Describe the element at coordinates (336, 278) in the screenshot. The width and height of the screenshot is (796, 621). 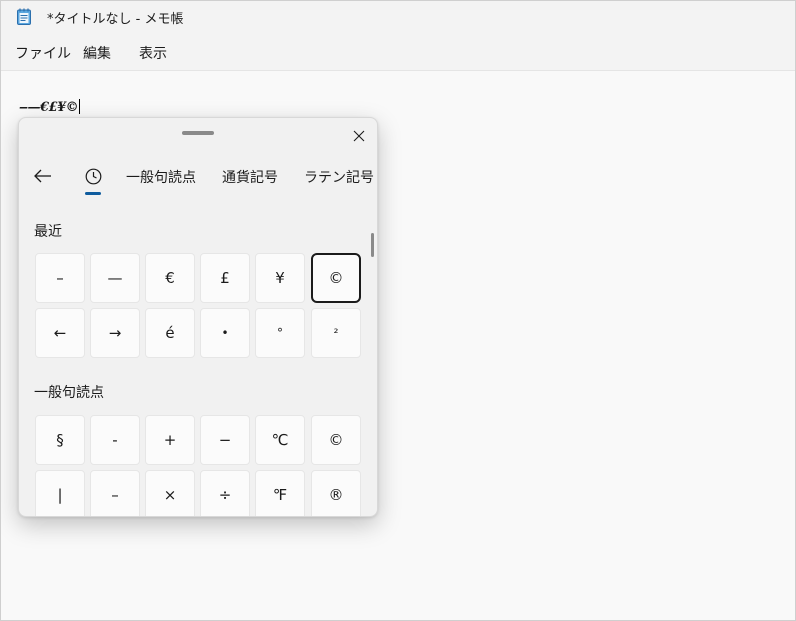
I see `recent-symbol-cell: ©` at that location.